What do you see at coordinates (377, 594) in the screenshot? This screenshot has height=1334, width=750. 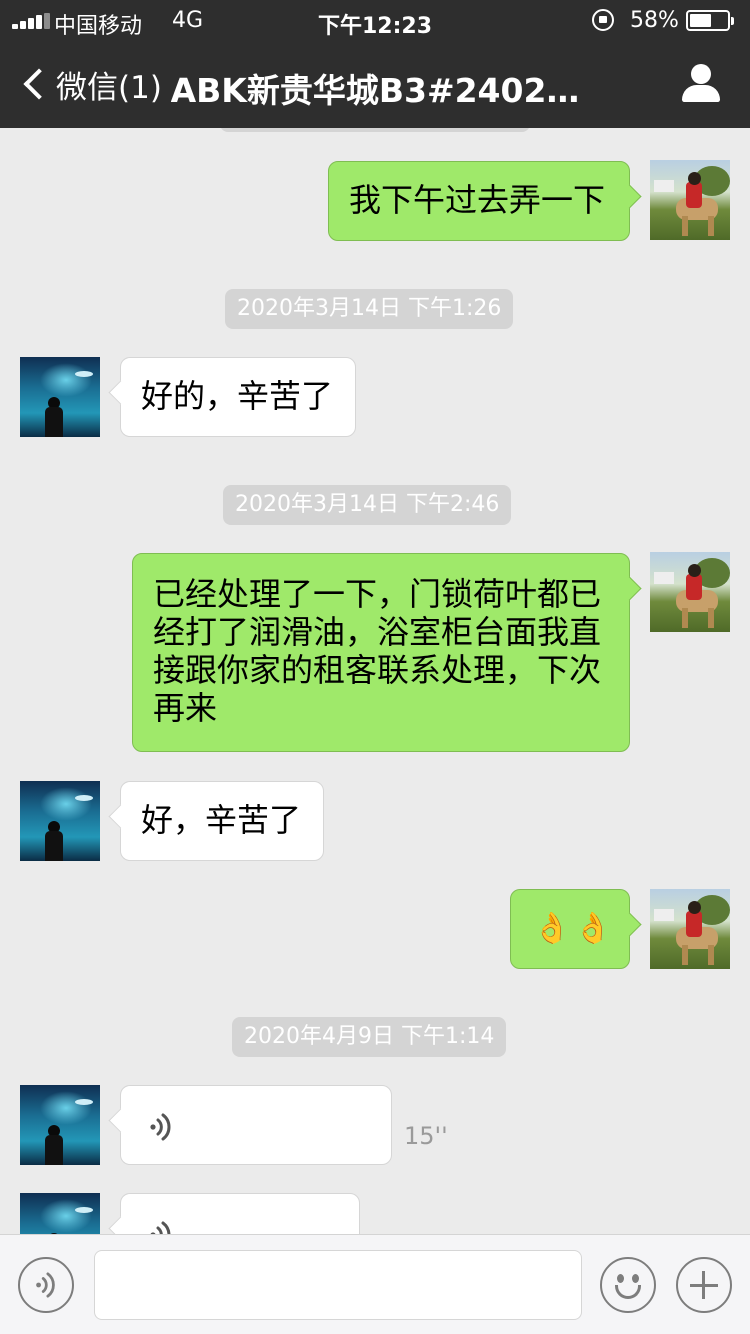 I see `message-line: 已经处理了一下，门锁荷叶都已` at bounding box center [377, 594].